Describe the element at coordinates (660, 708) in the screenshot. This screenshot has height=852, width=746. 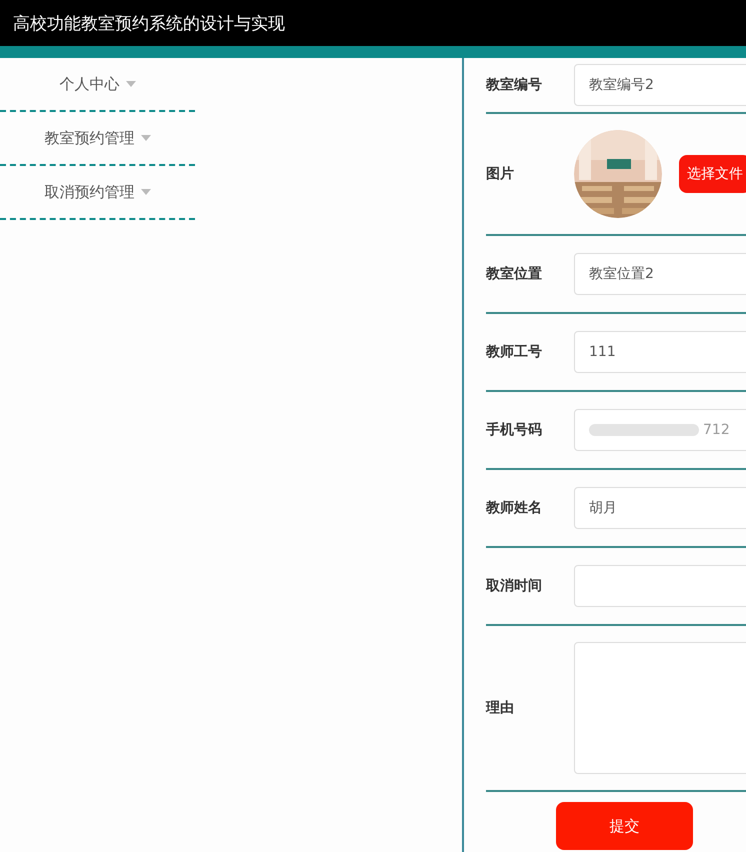
I see `text-area` at that location.